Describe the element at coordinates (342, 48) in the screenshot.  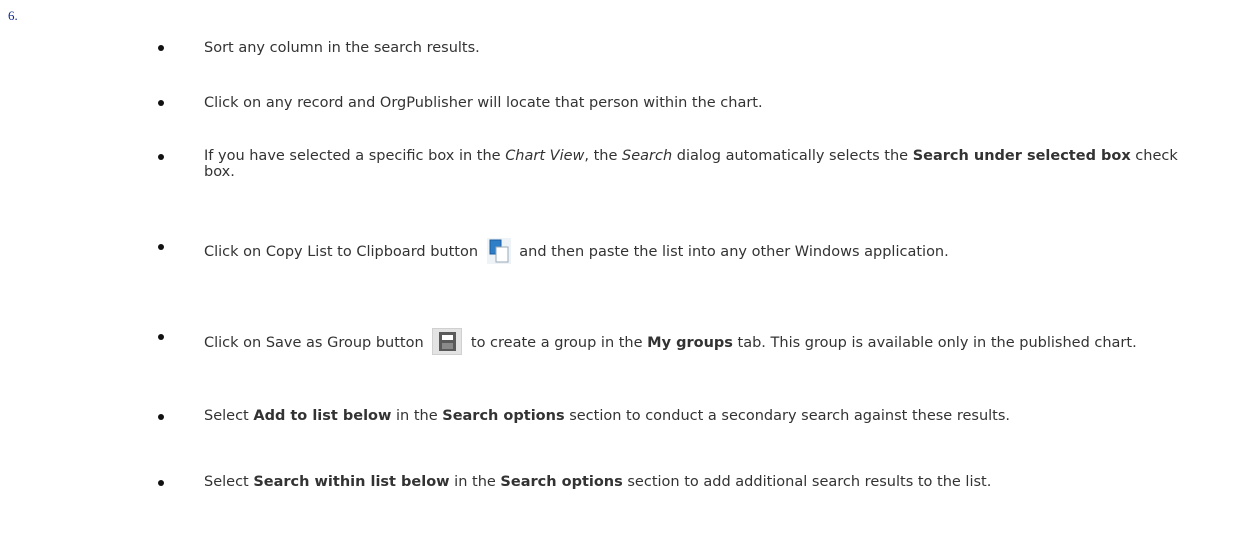
I see `sort-columns-tip: Sort any column in the search results.` at that location.